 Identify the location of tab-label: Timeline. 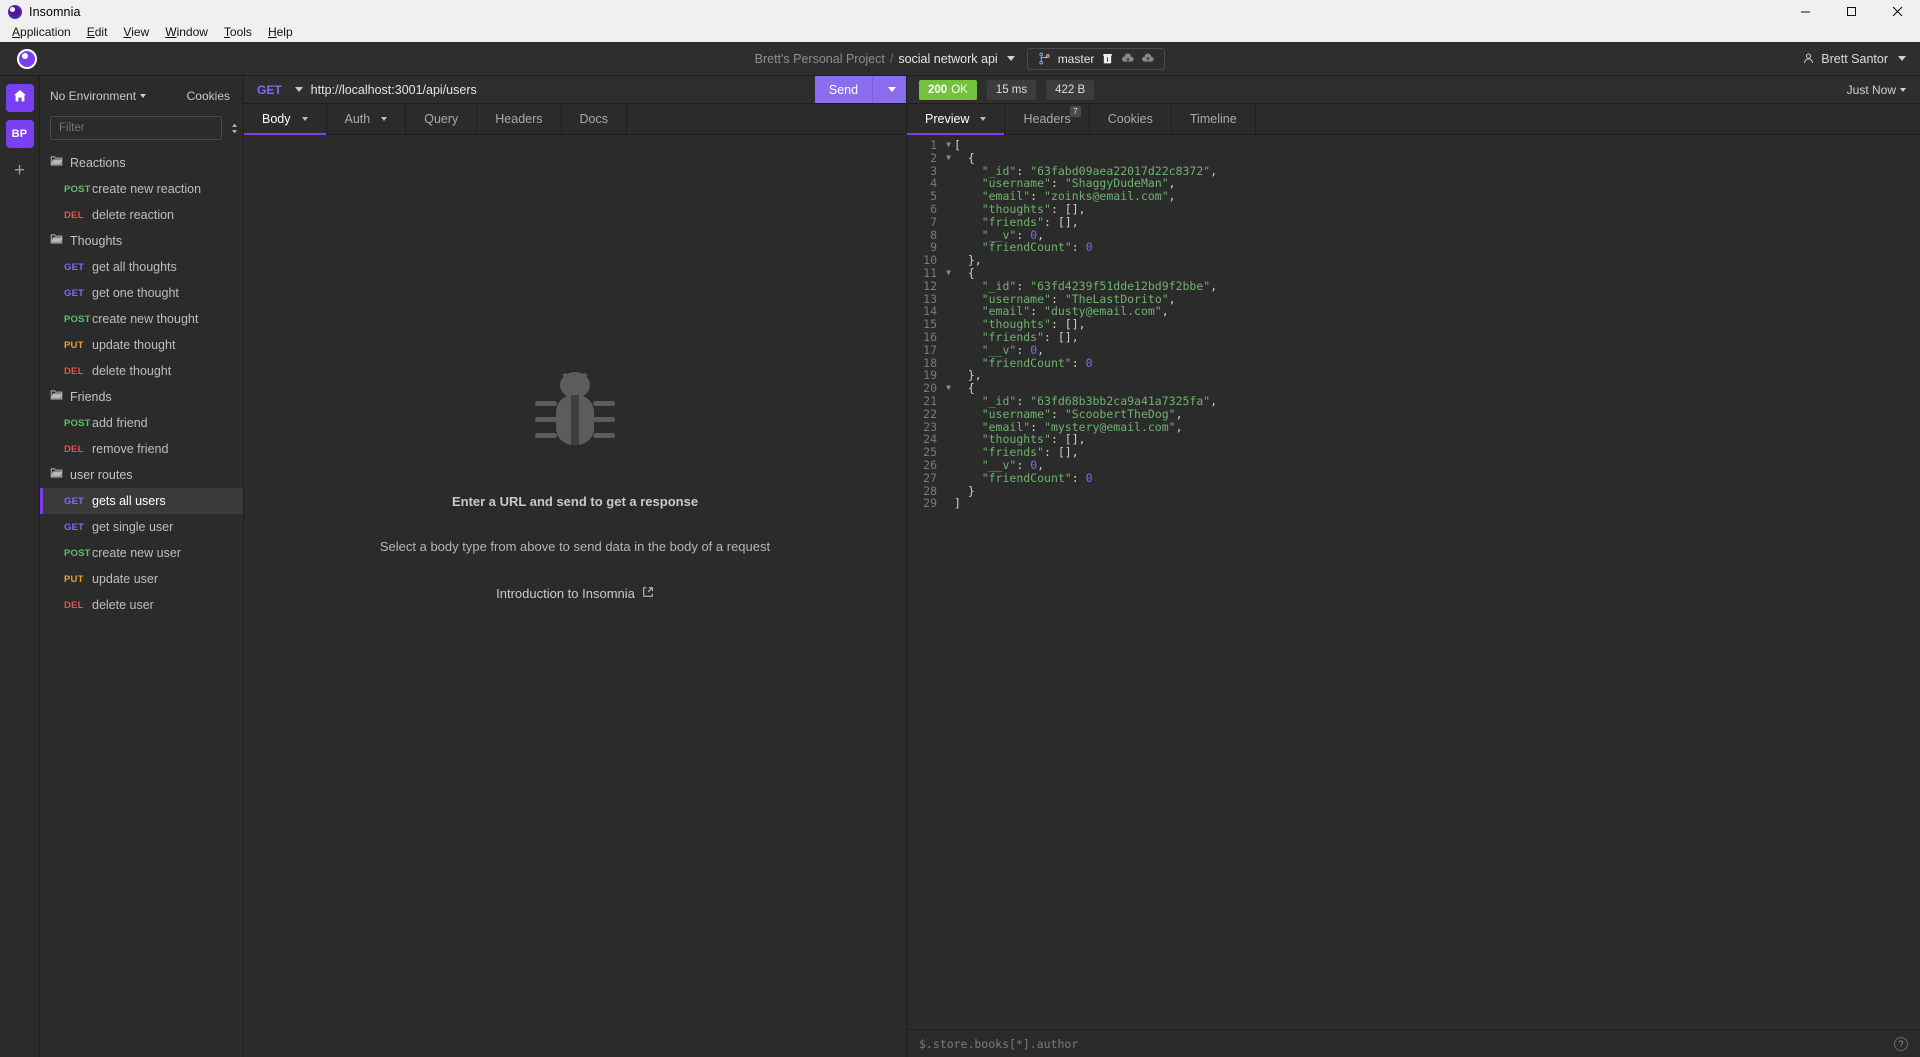
(1213, 119).